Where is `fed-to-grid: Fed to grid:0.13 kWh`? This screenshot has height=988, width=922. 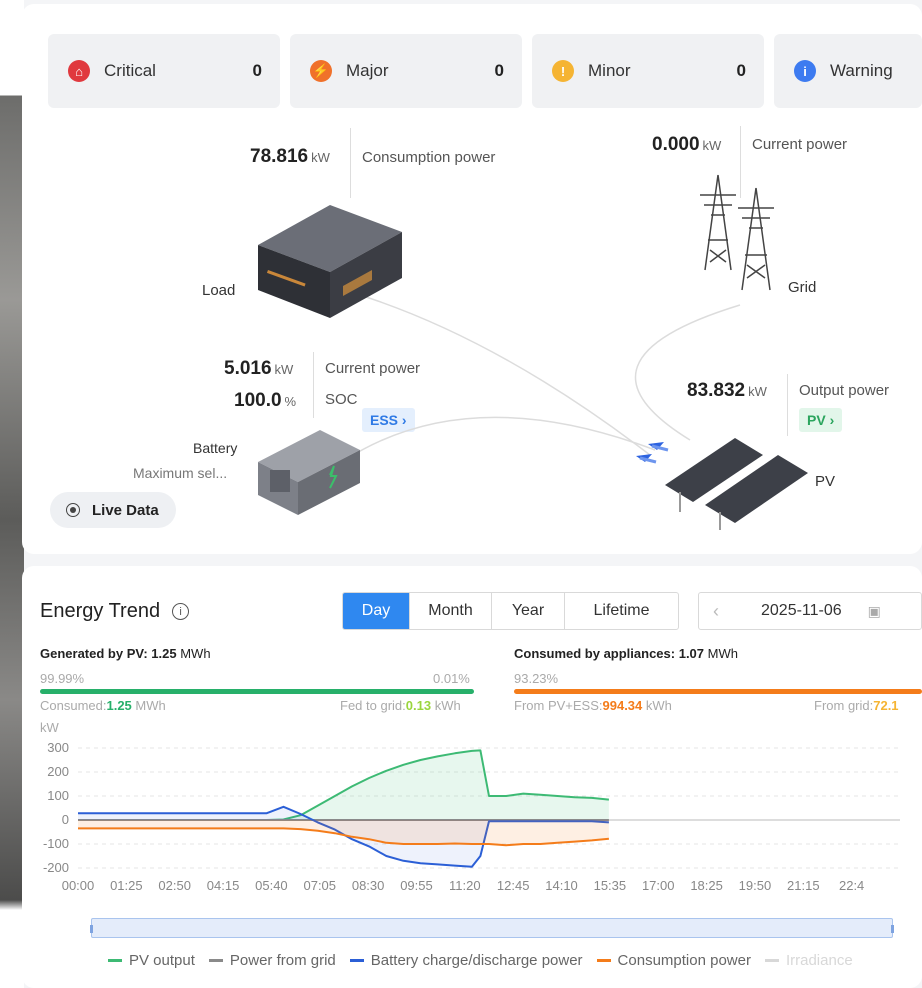
fed-to-grid: Fed to grid:0.13 kWh is located at coordinates (400, 705).